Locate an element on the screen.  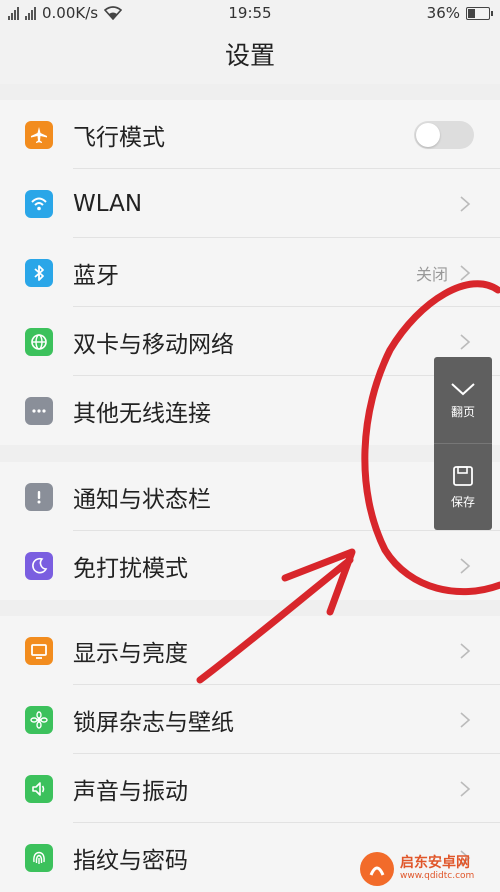
page-title: 设置 is located at coordinates (250, 56).